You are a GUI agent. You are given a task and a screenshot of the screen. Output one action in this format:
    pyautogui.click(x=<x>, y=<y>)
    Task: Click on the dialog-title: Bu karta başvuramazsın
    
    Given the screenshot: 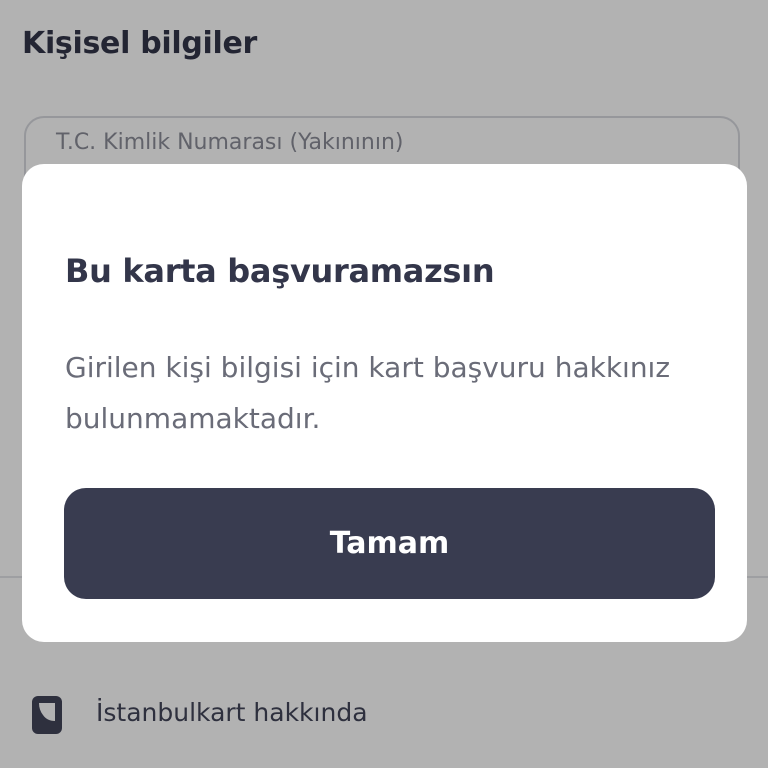 What is the action you would take?
    pyautogui.click(x=280, y=271)
    